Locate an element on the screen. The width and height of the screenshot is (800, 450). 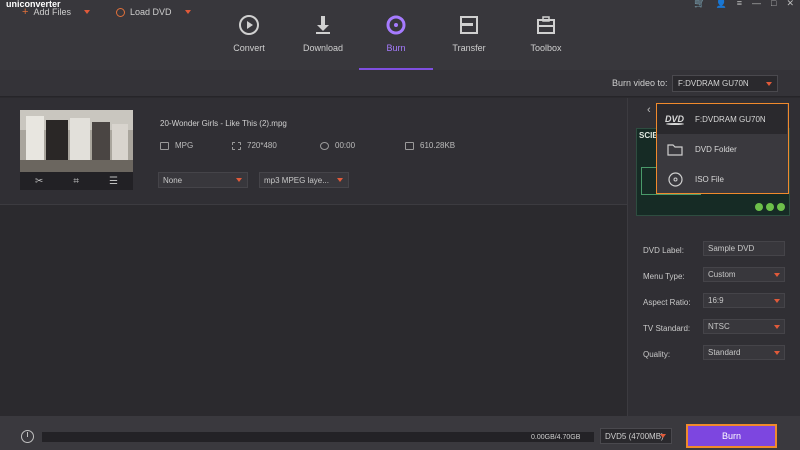
burn-icon is located at coordinates (396, 25).